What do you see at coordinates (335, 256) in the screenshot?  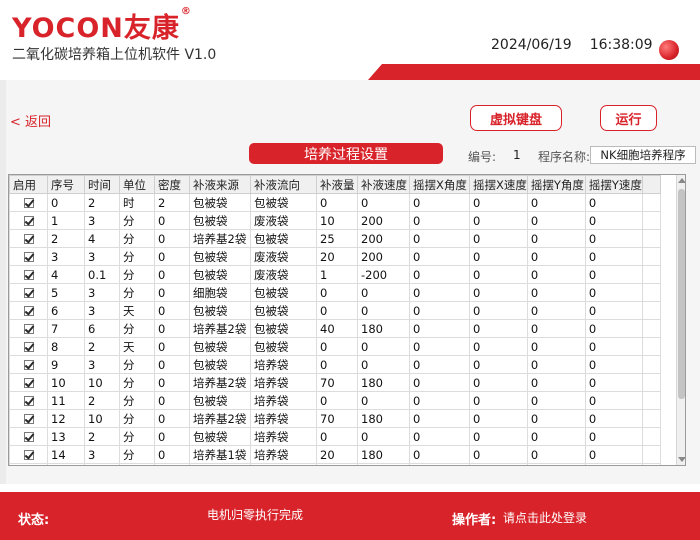 I see `table-row: 3 3 分 0 包被袋 废液袋 20 200 0 0 0 0` at bounding box center [335, 256].